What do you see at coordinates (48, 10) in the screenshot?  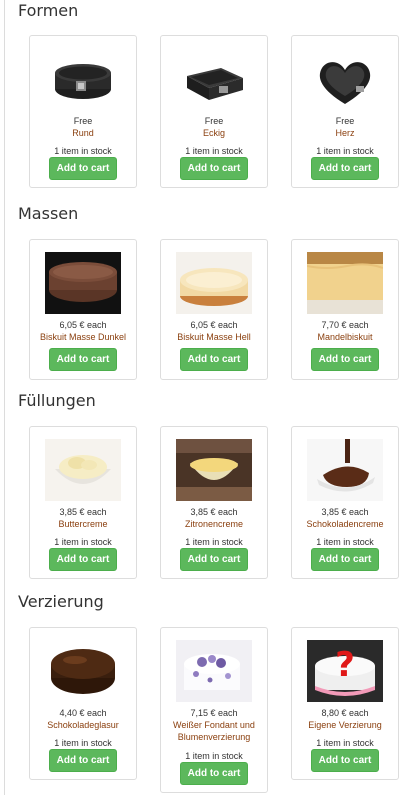 I see `section-title: Formen` at bounding box center [48, 10].